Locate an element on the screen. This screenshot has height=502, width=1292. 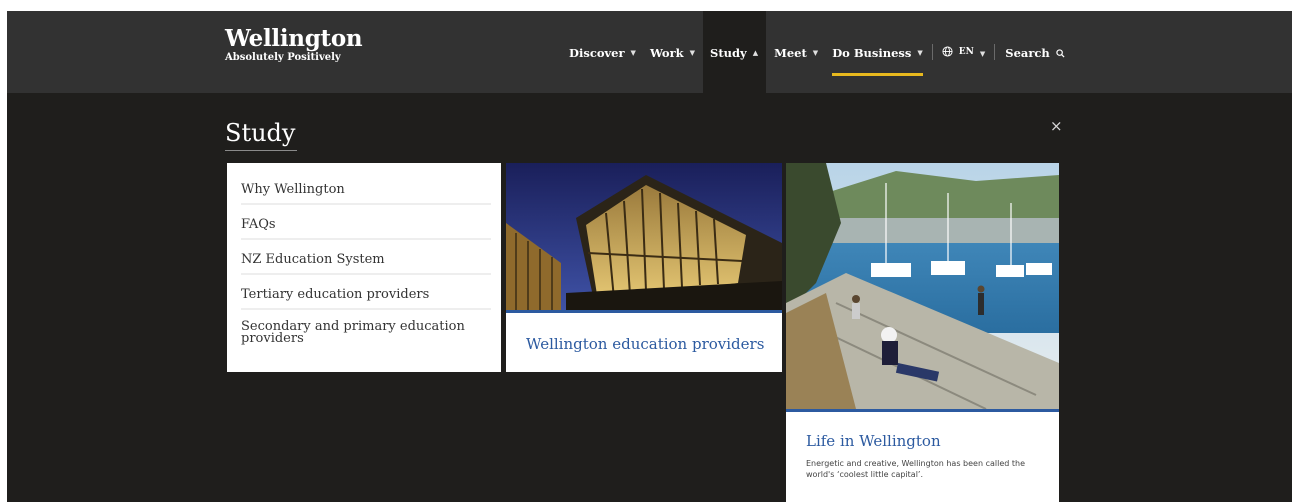
waterfront-image is located at coordinates (922, 286).